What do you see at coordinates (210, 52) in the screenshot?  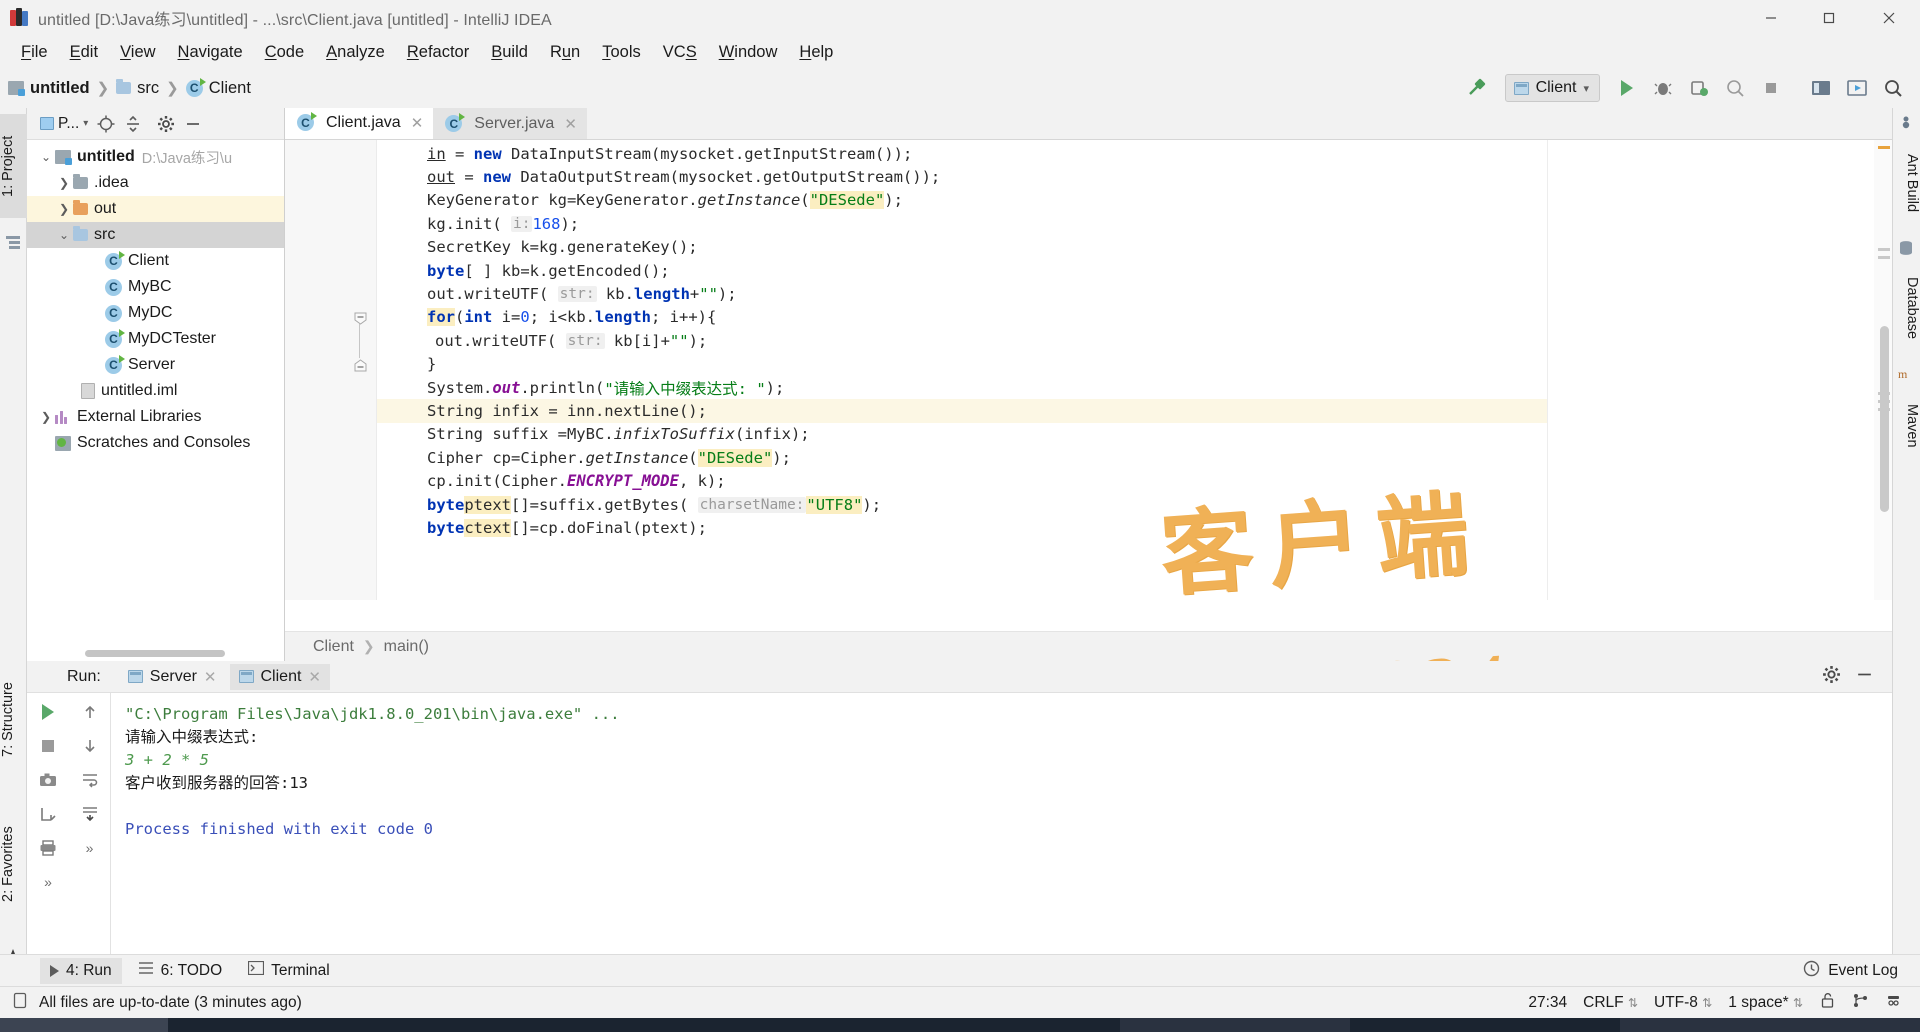 I see `menu-navigate: Navigate` at bounding box center [210, 52].